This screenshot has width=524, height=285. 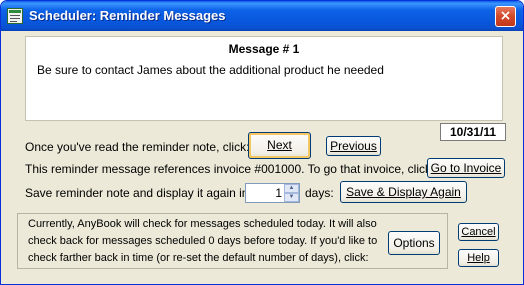 I want to click on next-button-label: Next, so click(x=279, y=145).